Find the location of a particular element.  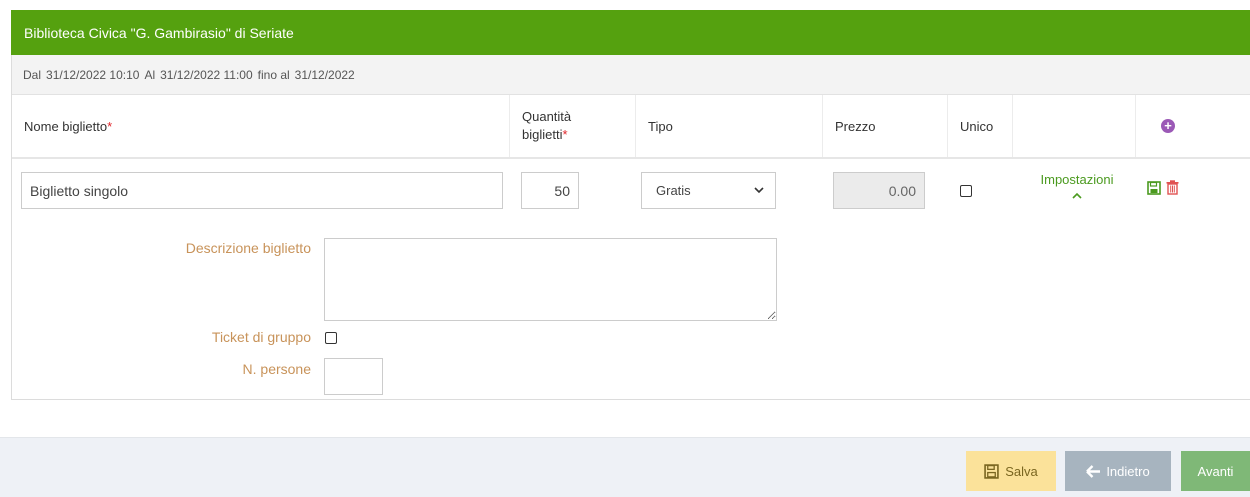

unico-checkbox is located at coordinates (966, 191).